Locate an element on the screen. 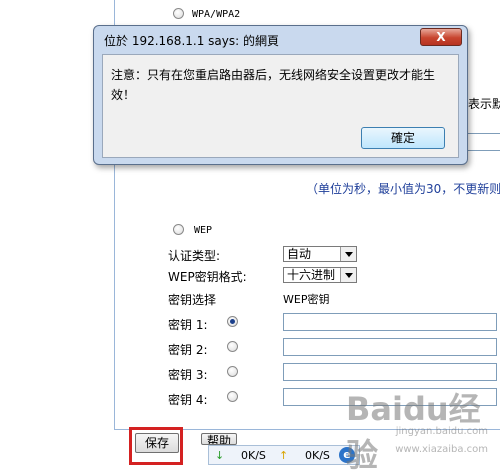 This screenshot has width=500, height=476. wpa-radio is located at coordinates (178, 13).